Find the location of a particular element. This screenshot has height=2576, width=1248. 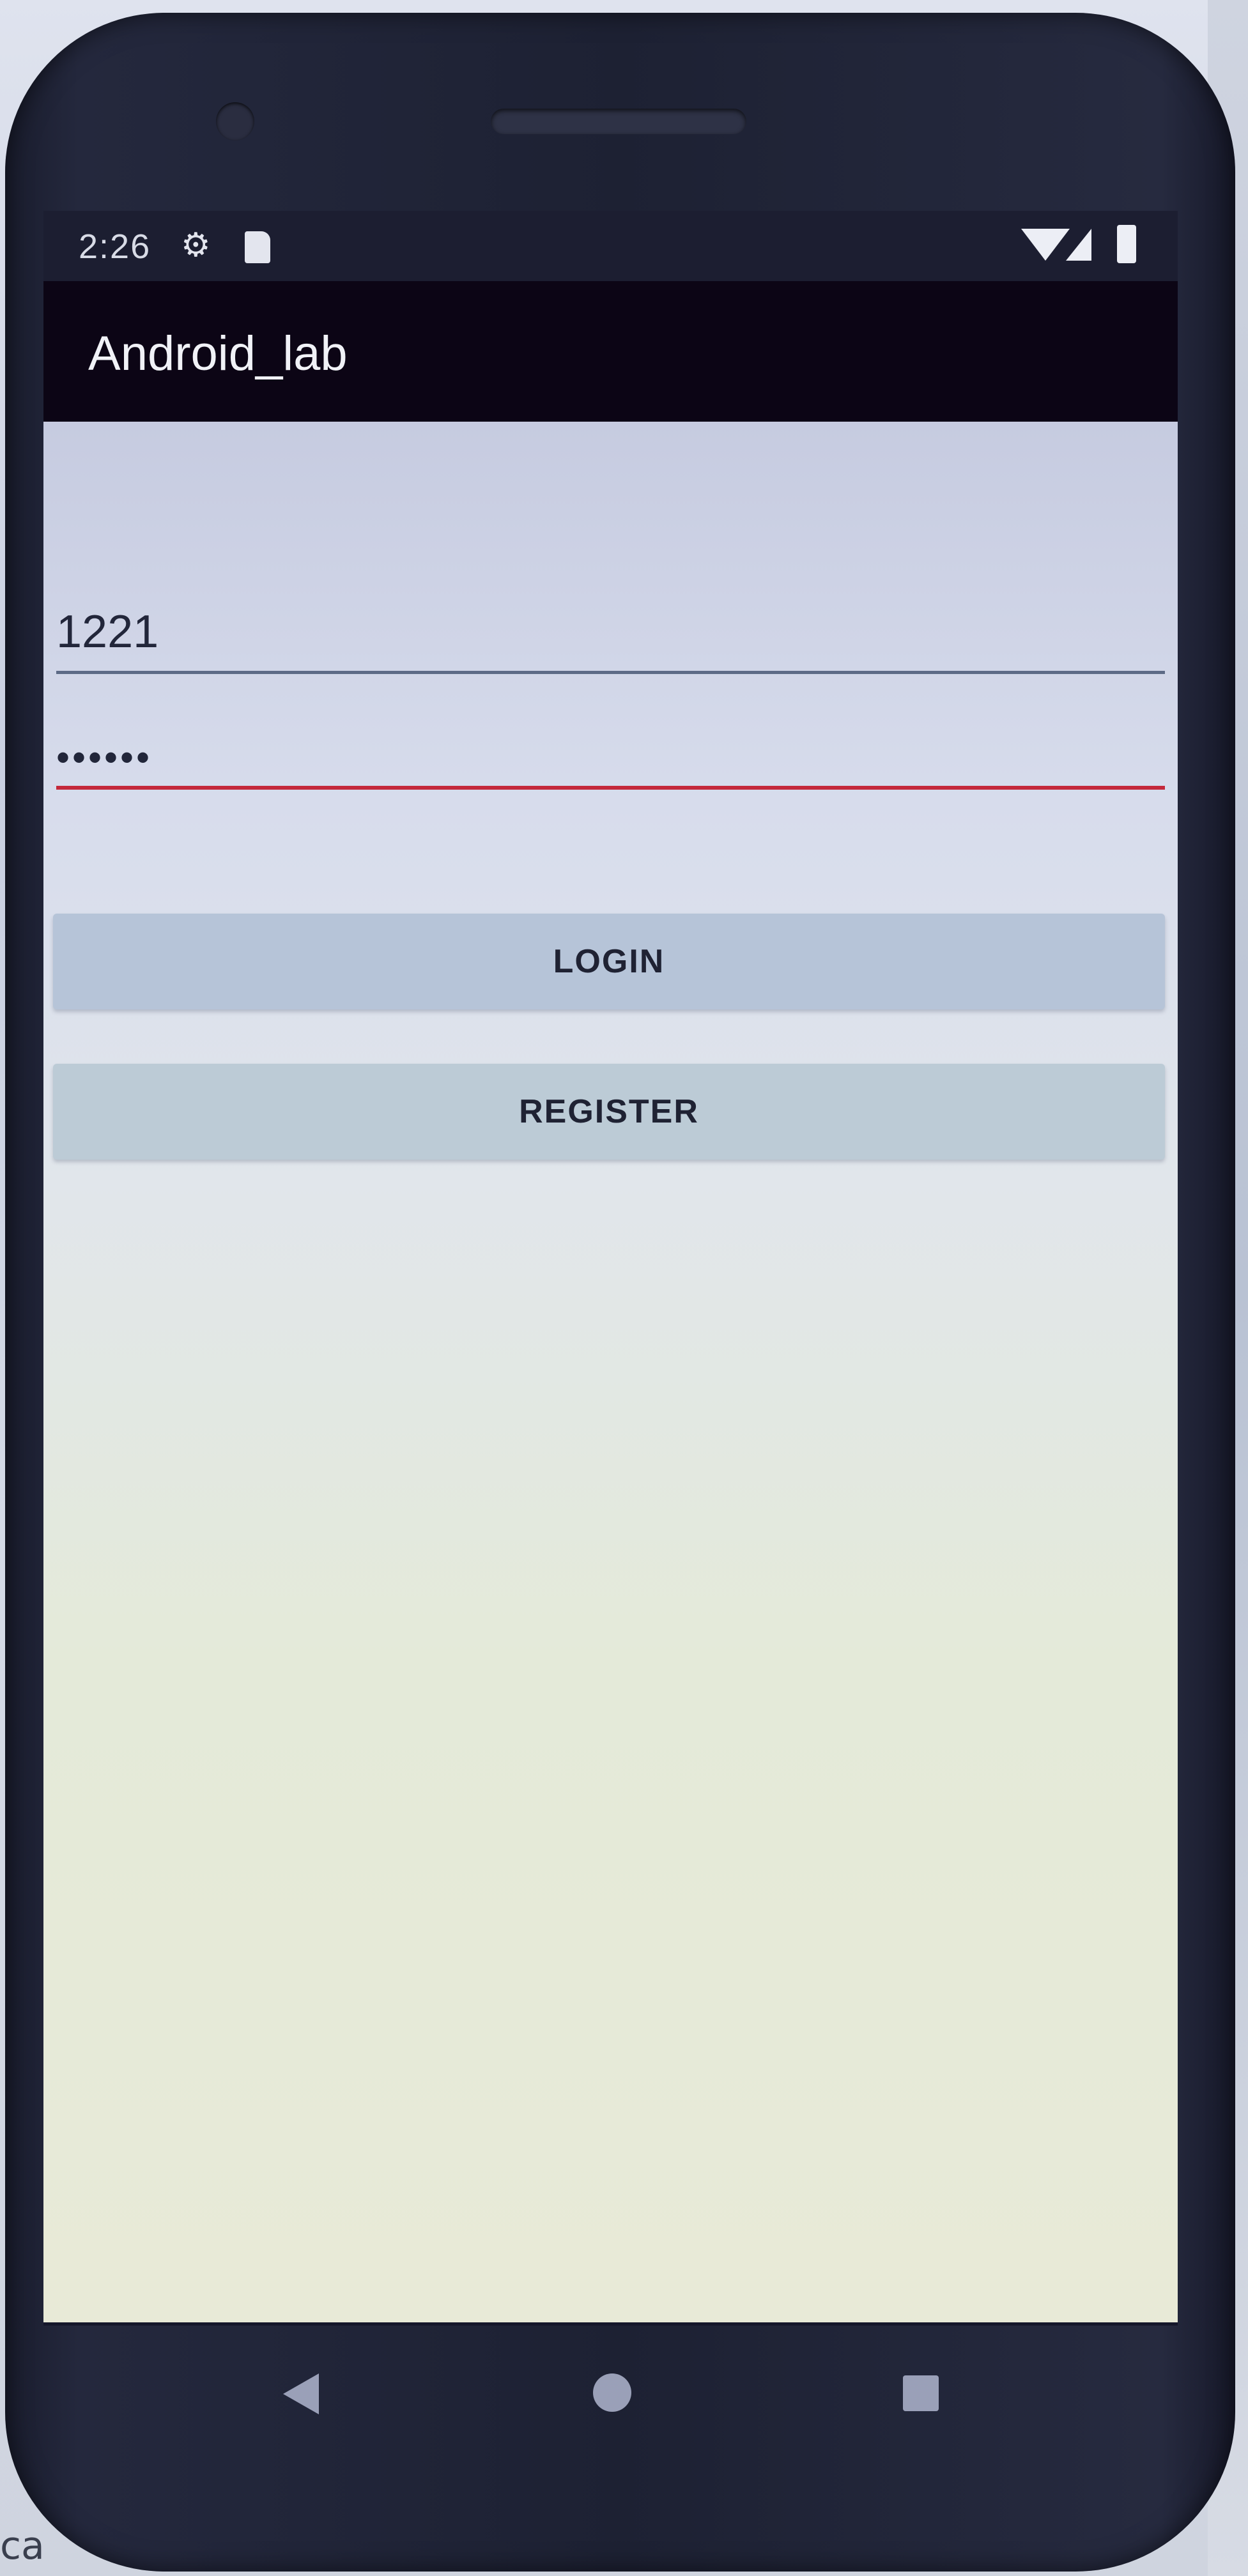

home-icon is located at coordinates (612, 2392).